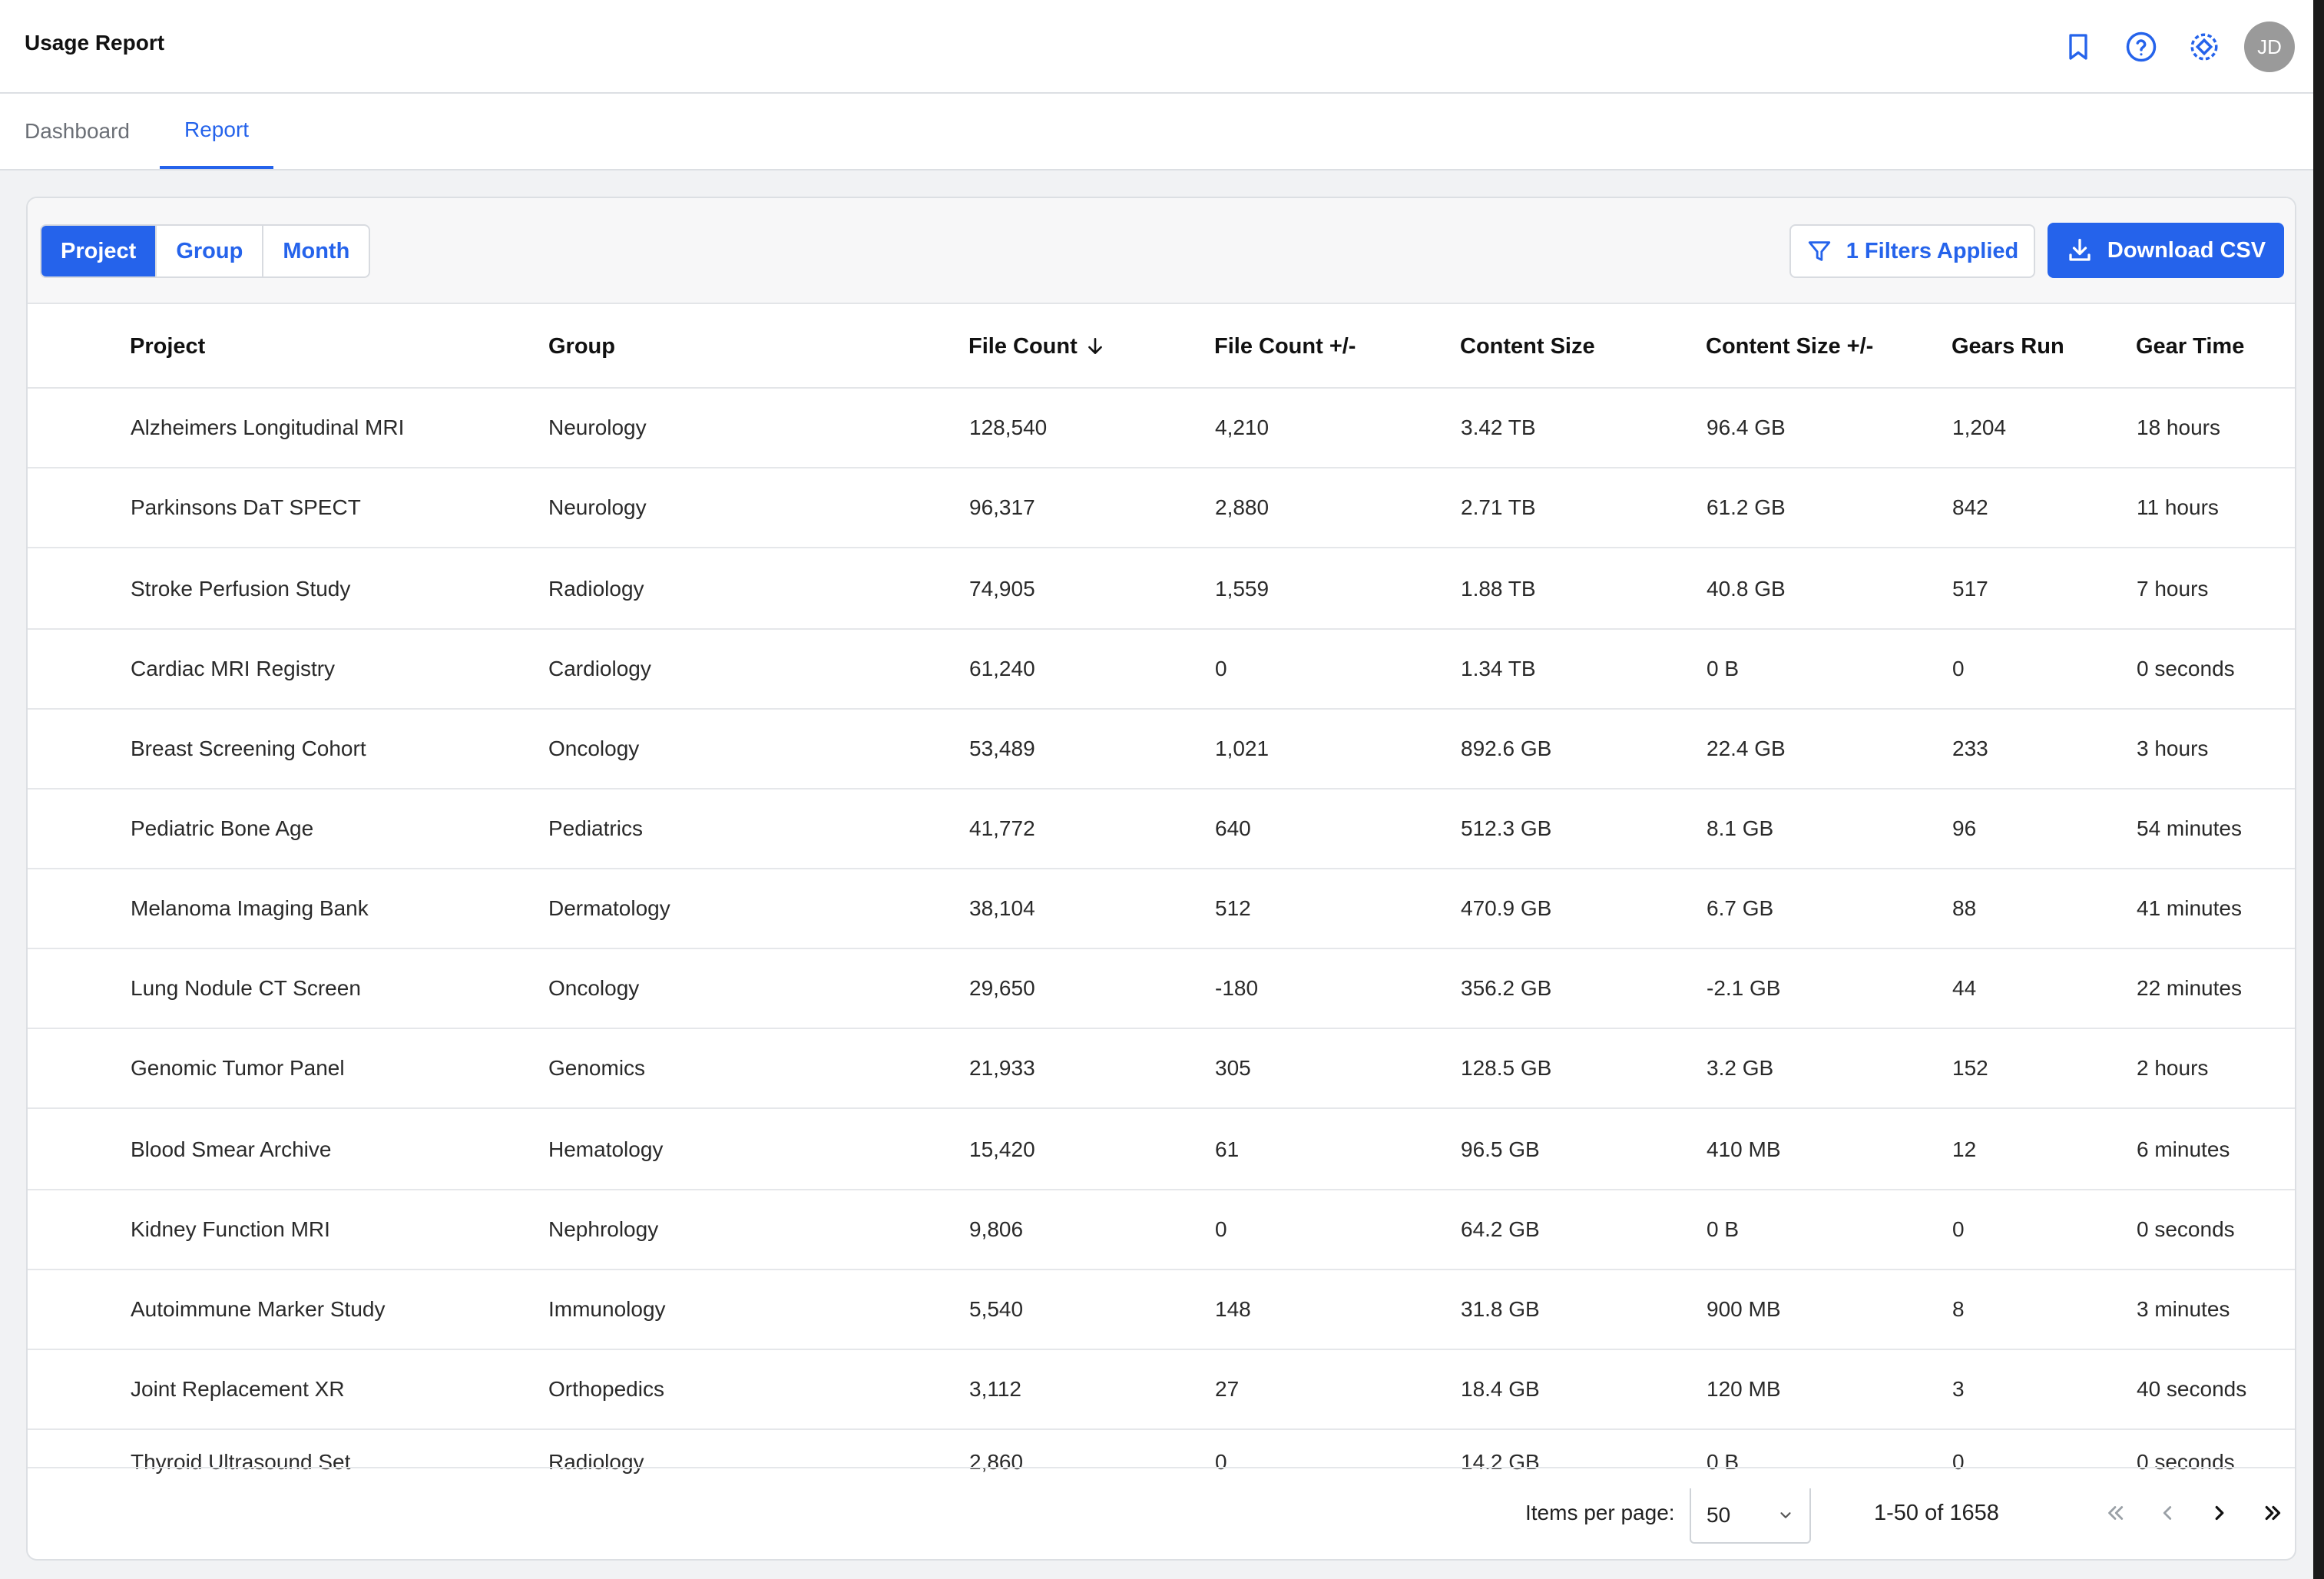 Image resolution: width=2324 pixels, height=1579 pixels. I want to click on cell-group: Nephrology, so click(603, 1229).